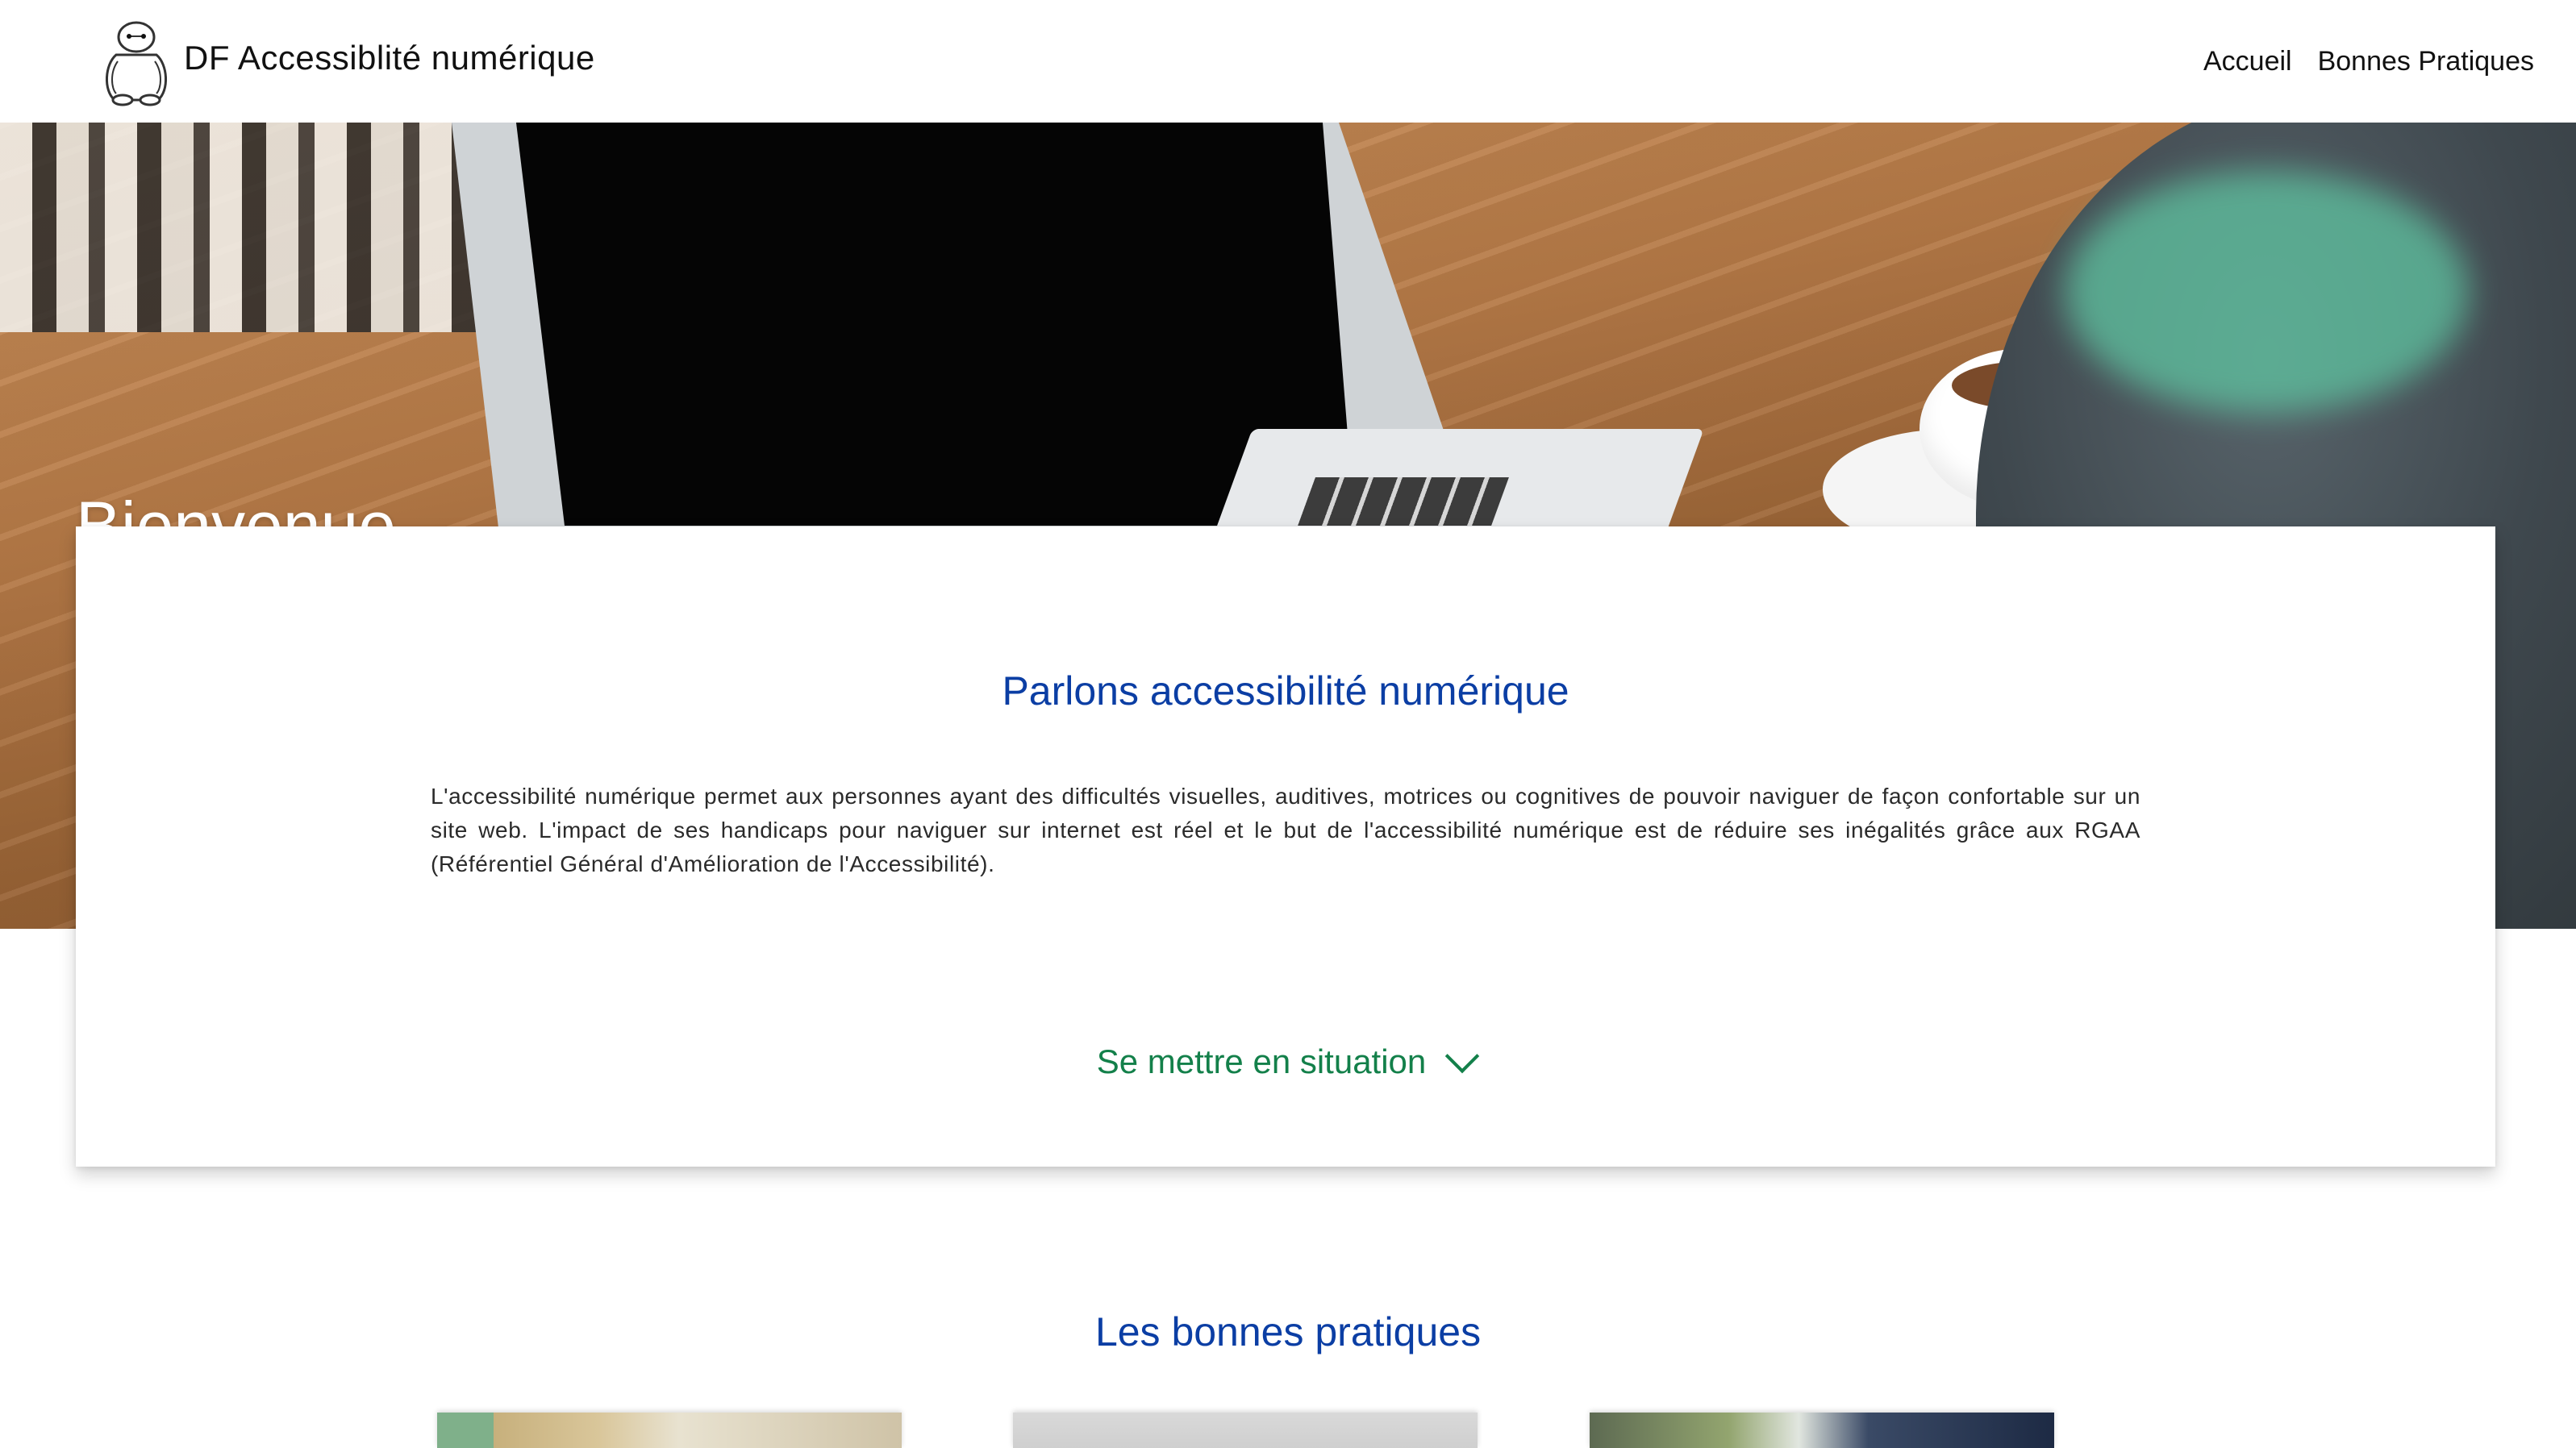  What do you see at coordinates (1285, 691) in the screenshot?
I see `intro-title: Parlons accessibilité numérique` at bounding box center [1285, 691].